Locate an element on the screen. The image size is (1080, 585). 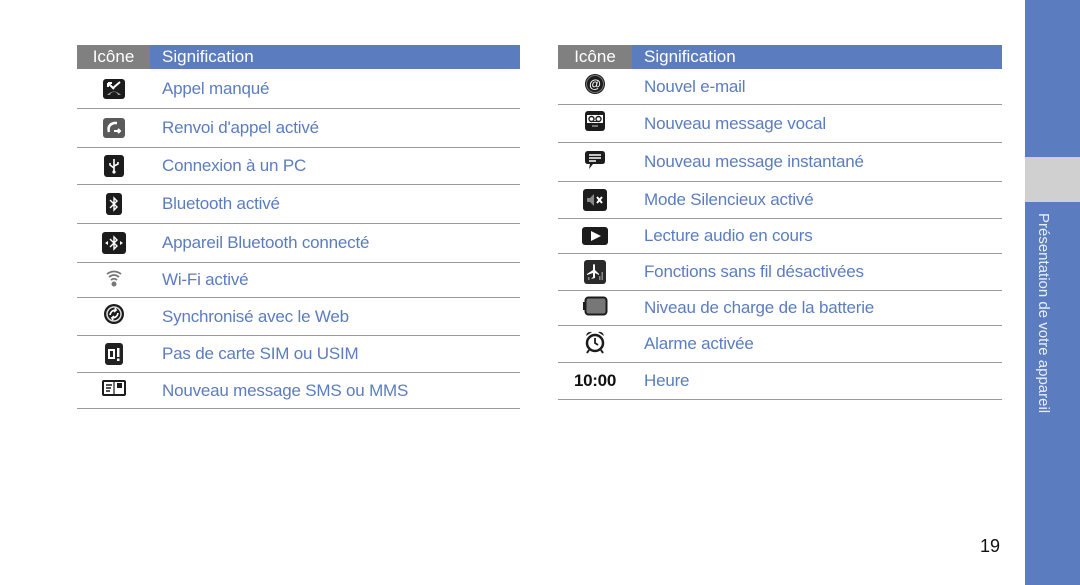
row-text: Appareil Bluetooth connecté is located at coordinates (266, 242).